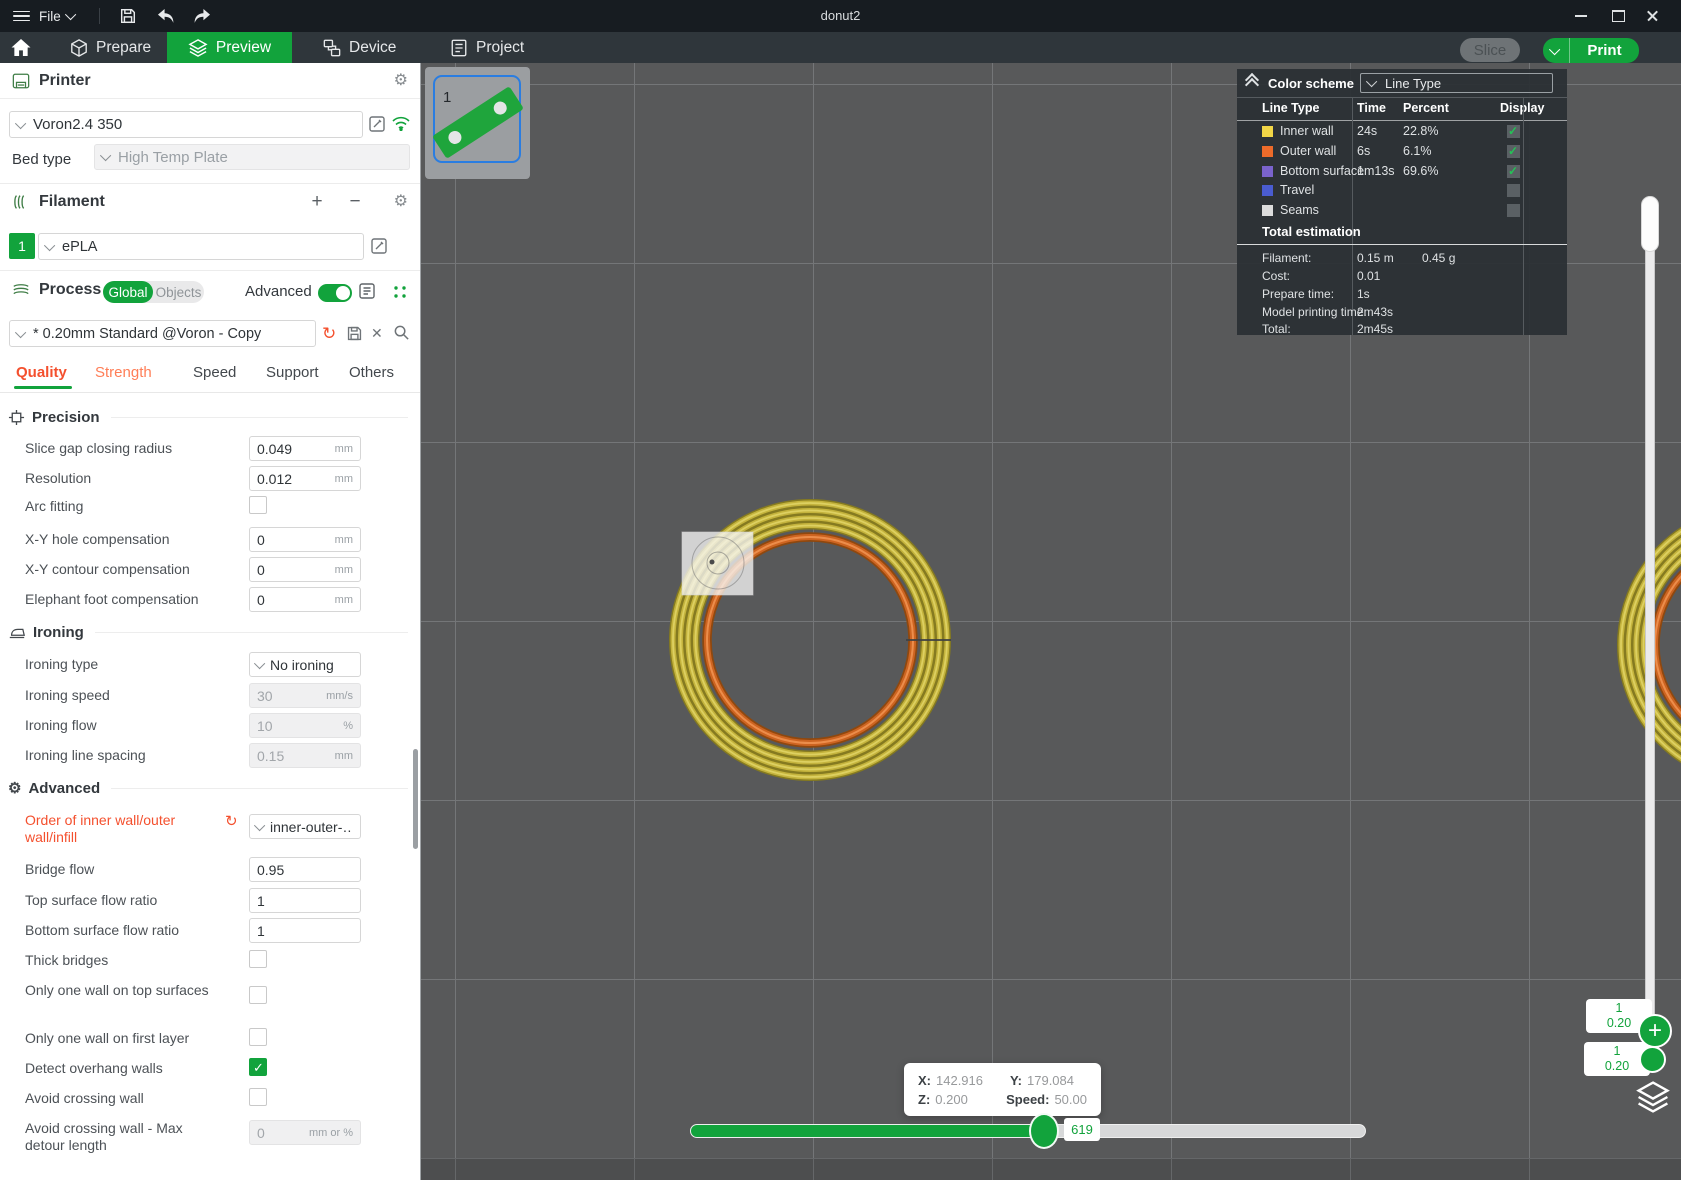  Describe the element at coordinates (19, 201) in the screenshot. I see `filament-icon` at that location.